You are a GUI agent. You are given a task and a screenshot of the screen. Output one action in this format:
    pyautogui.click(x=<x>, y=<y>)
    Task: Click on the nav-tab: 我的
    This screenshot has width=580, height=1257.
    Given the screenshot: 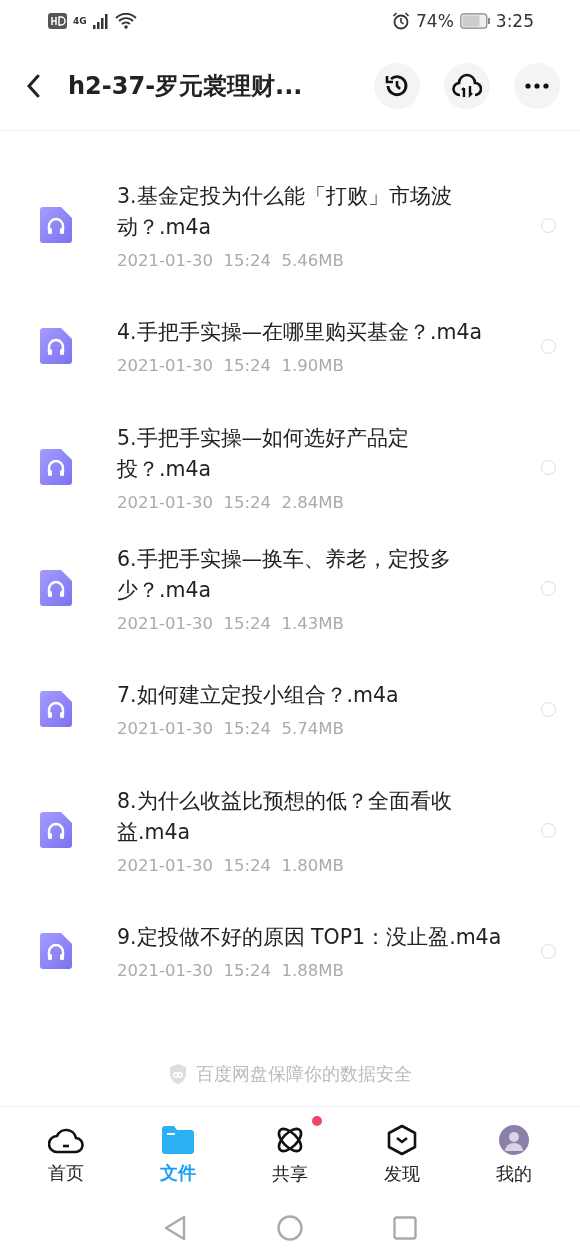 What is the action you would take?
    pyautogui.click(x=514, y=1153)
    